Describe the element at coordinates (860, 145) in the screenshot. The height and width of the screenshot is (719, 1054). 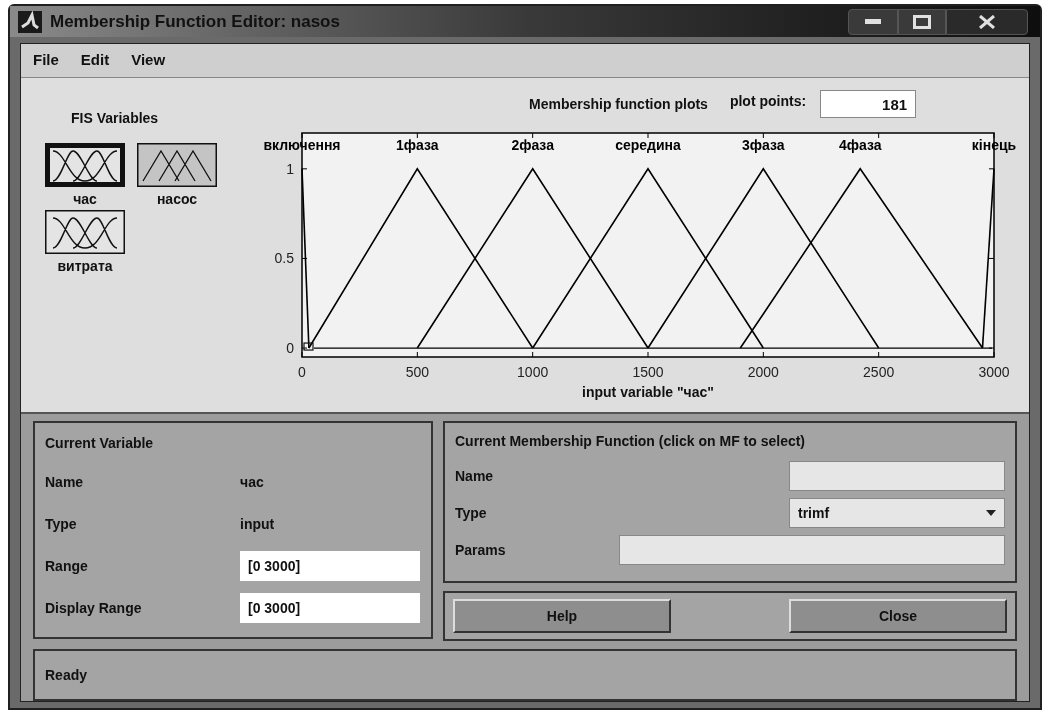
I see `curve-label: 4фаза` at that location.